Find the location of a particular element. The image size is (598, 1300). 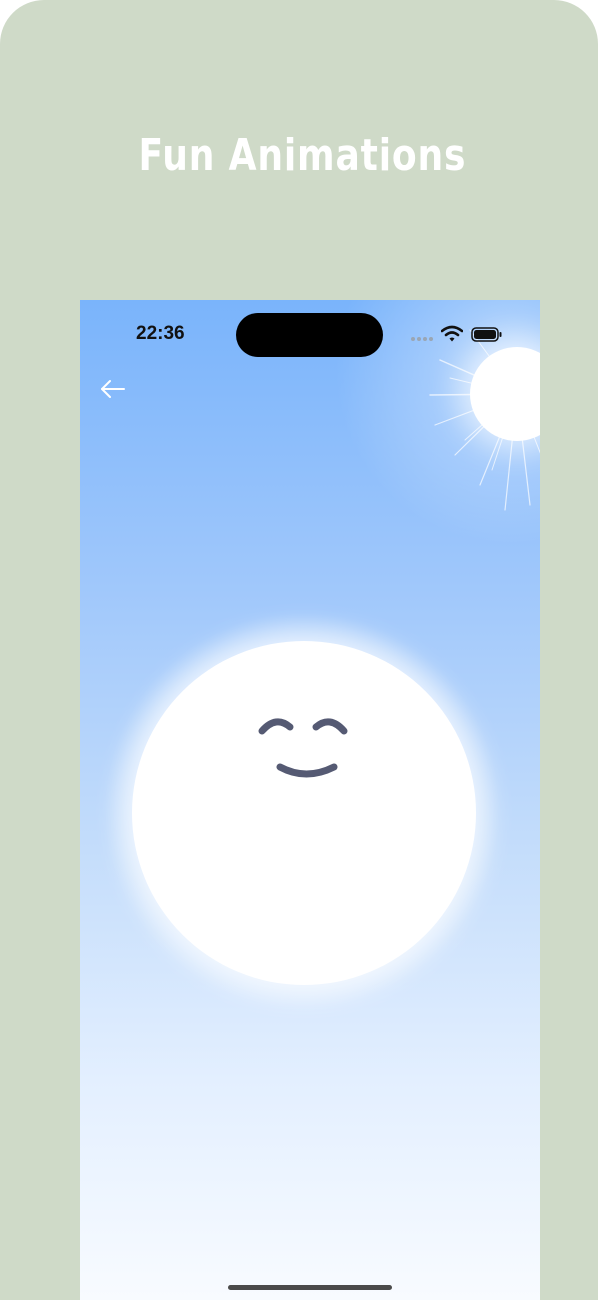

mouth is located at coordinates (307, 770).